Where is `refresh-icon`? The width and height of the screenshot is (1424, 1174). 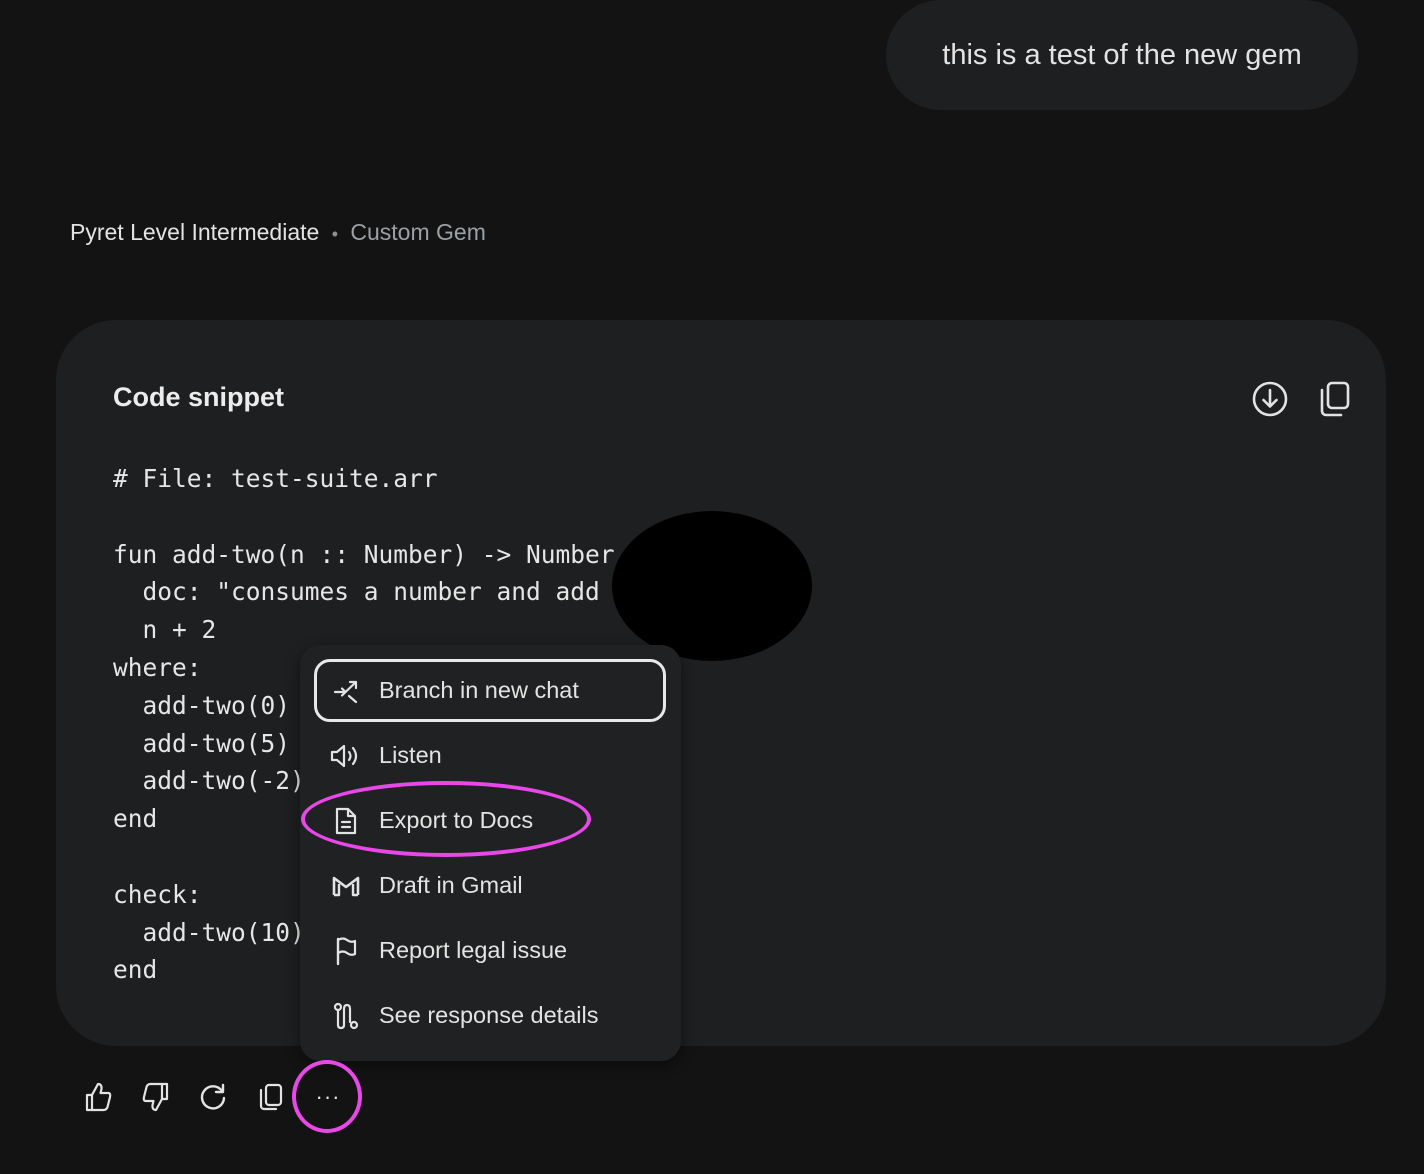
refresh-icon is located at coordinates (213, 1097).